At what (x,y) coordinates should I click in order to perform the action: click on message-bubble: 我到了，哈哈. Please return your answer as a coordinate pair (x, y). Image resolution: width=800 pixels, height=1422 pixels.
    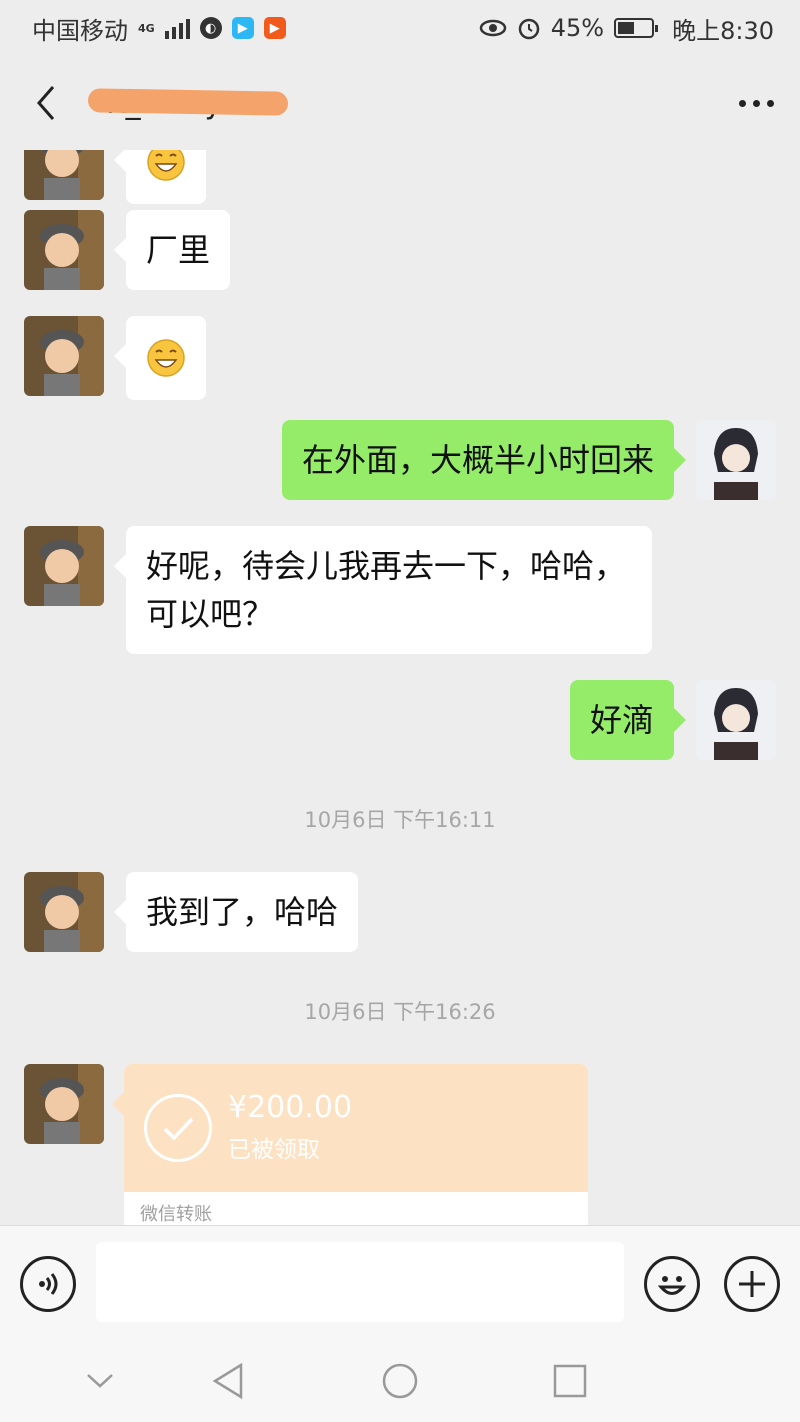
    Looking at the image, I should click on (236, 912).